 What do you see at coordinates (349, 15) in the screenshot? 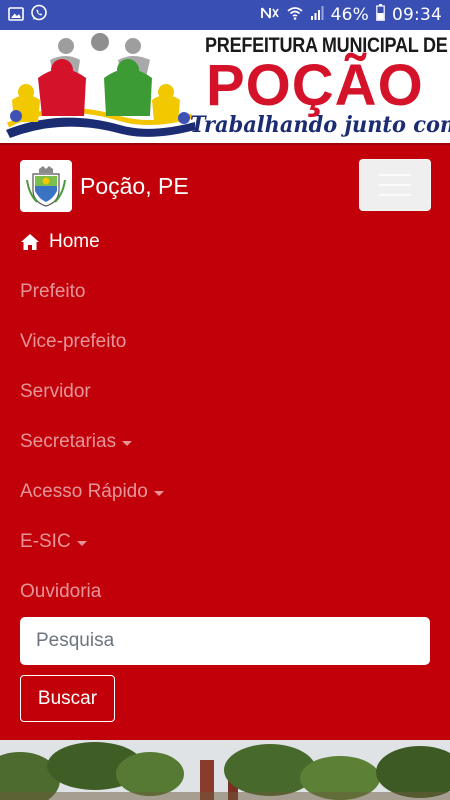
I see `battery-percentage: 46%` at bounding box center [349, 15].